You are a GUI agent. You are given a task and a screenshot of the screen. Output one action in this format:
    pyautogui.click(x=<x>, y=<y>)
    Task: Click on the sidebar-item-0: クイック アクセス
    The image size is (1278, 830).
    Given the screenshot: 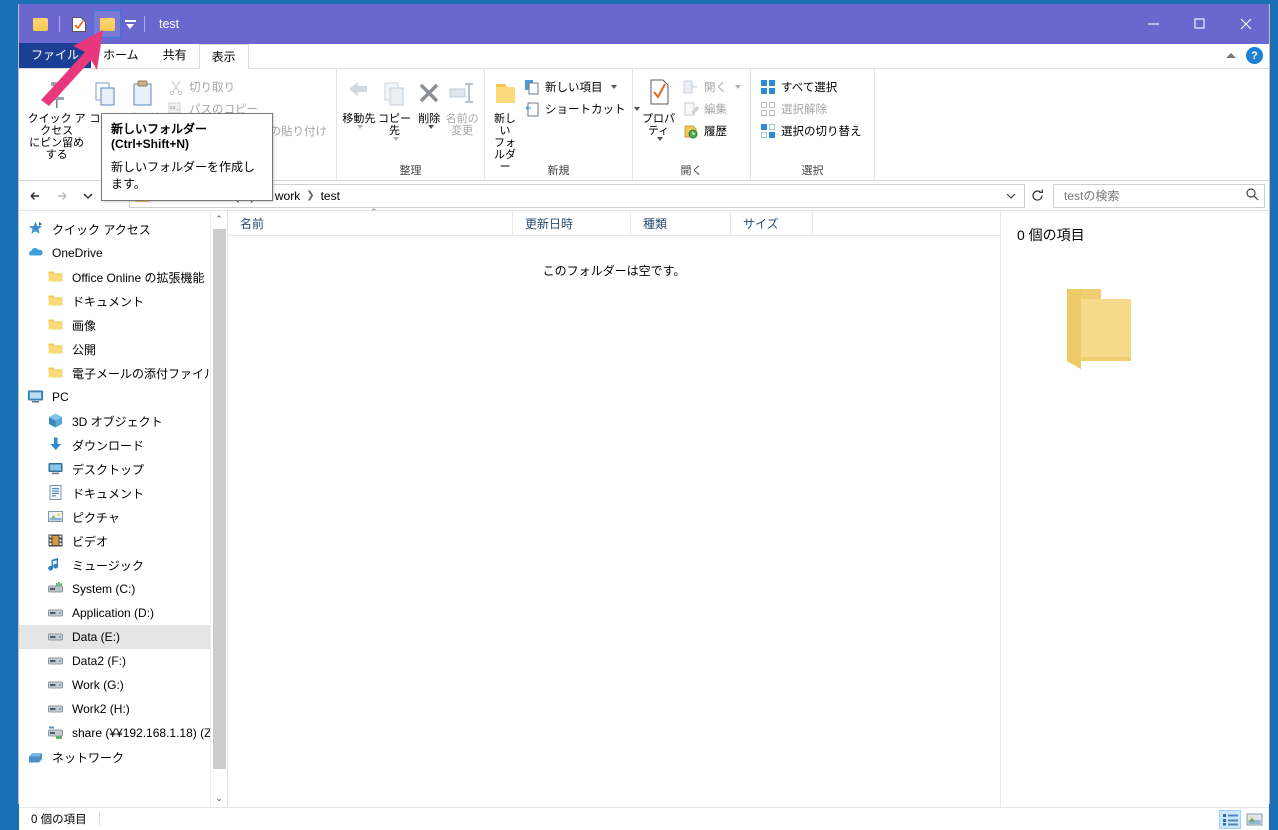 What is the action you would take?
    pyautogui.click(x=123, y=229)
    